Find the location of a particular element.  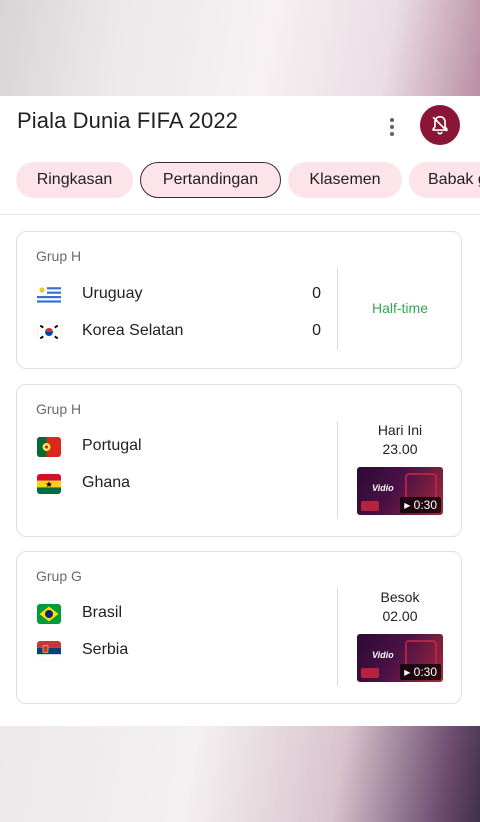

team-name: Brasil is located at coordinates (102, 612).